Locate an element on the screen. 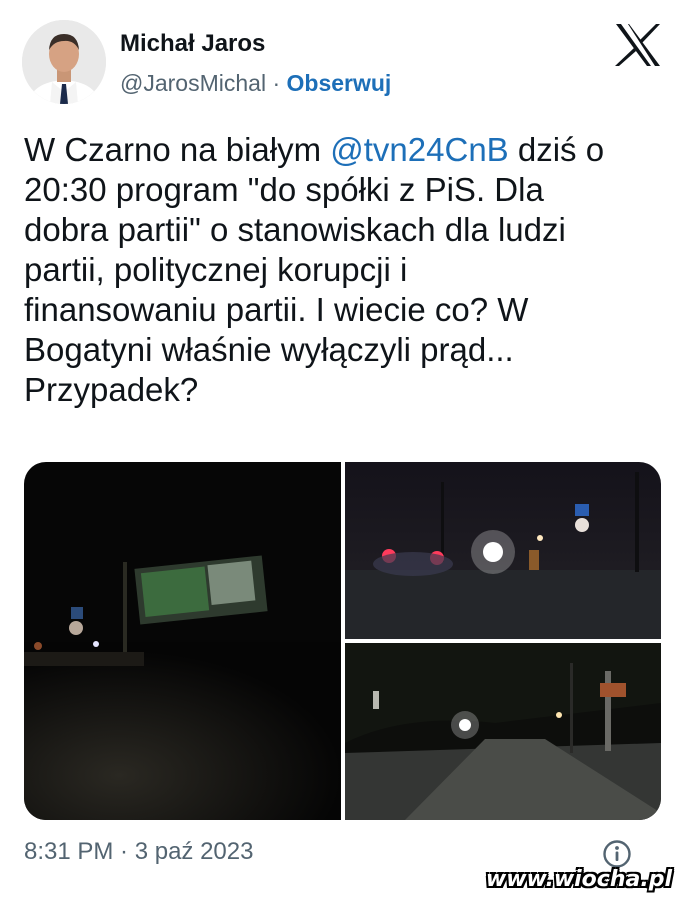  author-handle: @JarosMichal is located at coordinates (193, 83).